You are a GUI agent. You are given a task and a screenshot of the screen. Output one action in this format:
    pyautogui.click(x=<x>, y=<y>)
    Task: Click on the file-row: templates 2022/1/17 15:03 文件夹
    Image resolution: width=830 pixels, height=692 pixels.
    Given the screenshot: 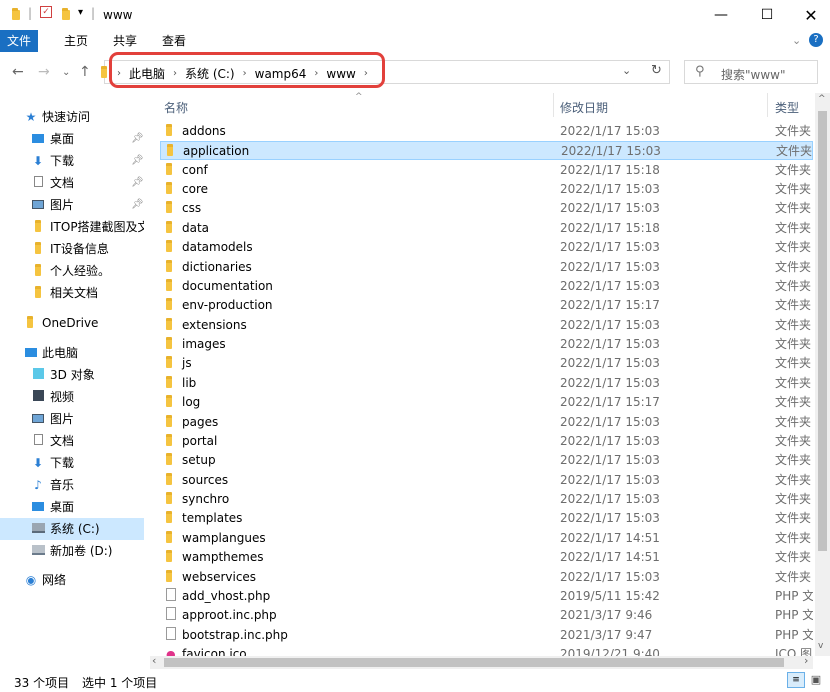 What is the action you would take?
    pyautogui.click(x=486, y=518)
    